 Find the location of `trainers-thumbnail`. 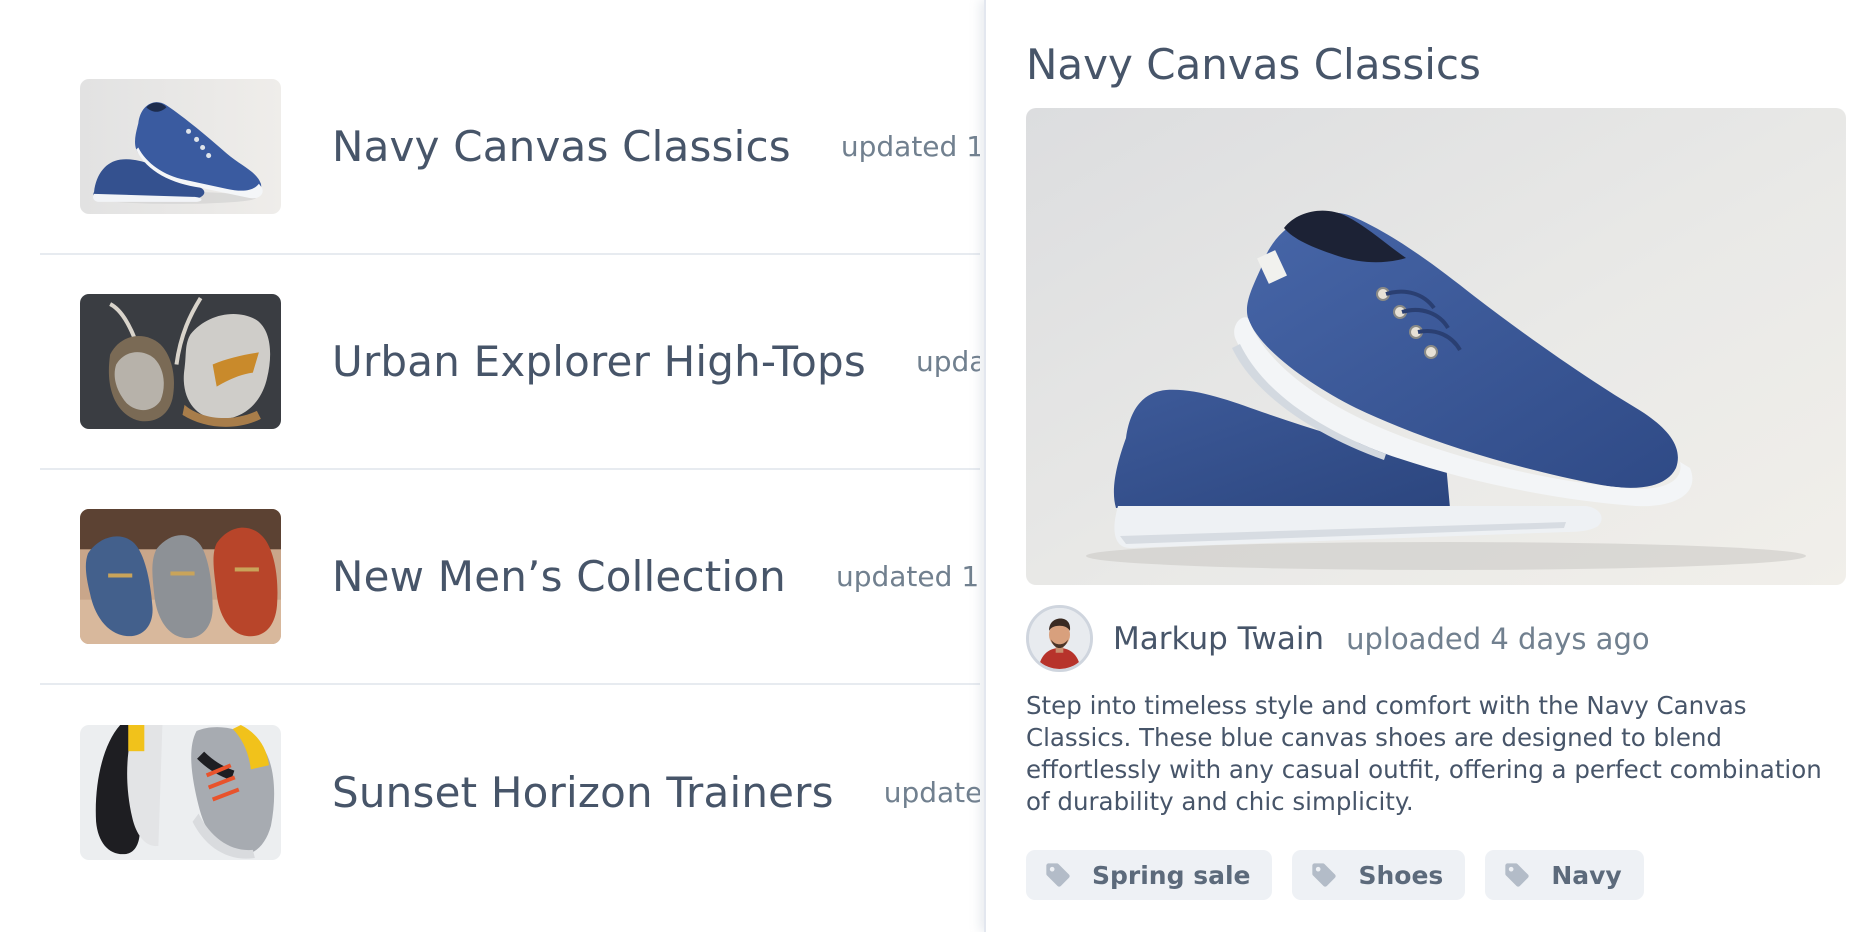

trainers-thumbnail is located at coordinates (180, 792).